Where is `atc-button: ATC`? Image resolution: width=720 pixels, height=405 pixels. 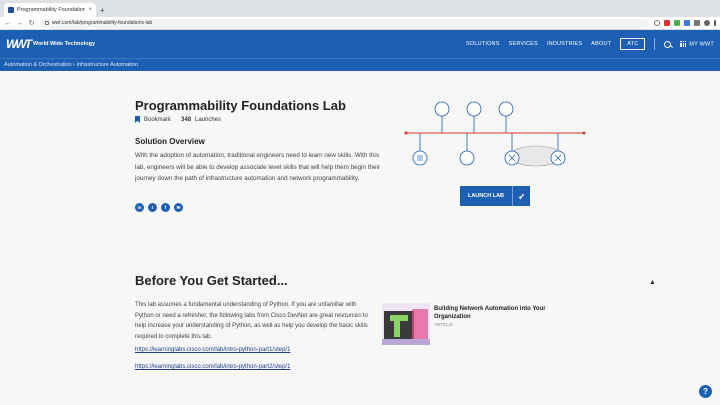
atc-button: ATC is located at coordinates (633, 44).